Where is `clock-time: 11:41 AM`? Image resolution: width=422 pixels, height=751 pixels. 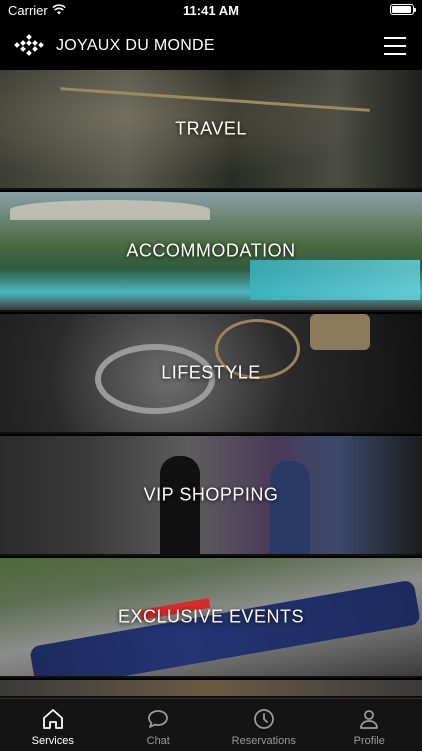
clock-time: 11:41 AM is located at coordinates (211, 10).